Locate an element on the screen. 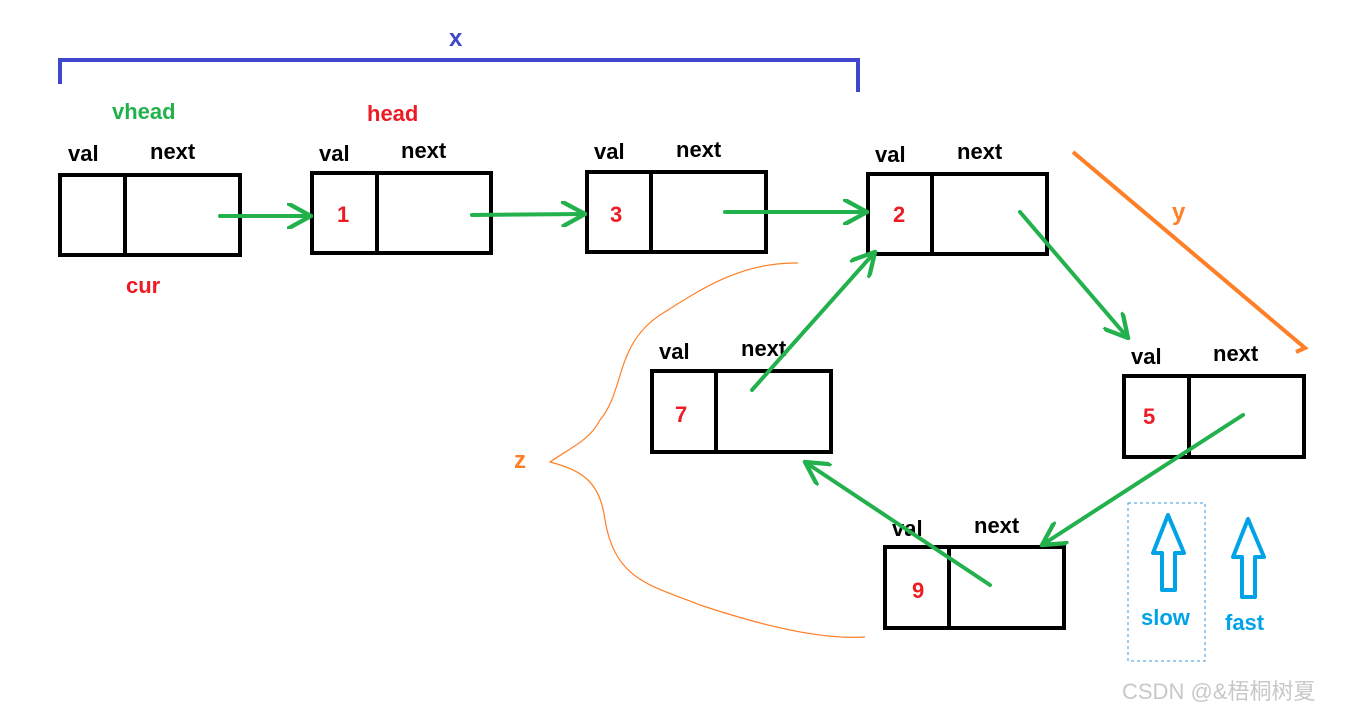 This screenshot has width=1350, height=715. cur-label: cur is located at coordinates (143, 285).